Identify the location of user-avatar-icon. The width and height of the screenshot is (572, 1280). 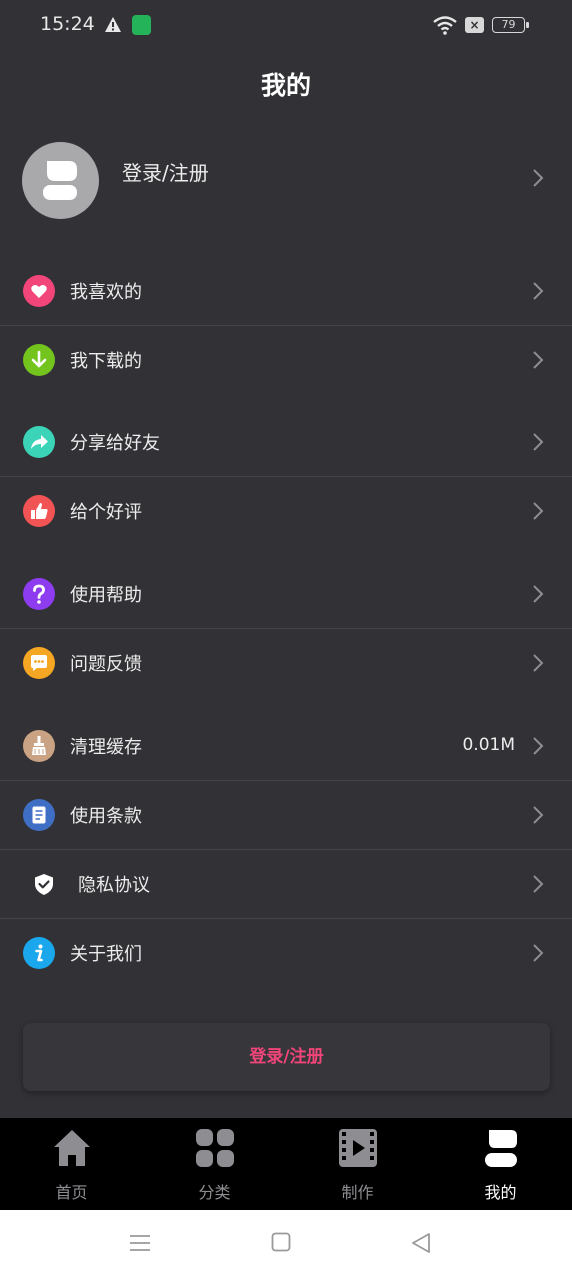
(60, 180).